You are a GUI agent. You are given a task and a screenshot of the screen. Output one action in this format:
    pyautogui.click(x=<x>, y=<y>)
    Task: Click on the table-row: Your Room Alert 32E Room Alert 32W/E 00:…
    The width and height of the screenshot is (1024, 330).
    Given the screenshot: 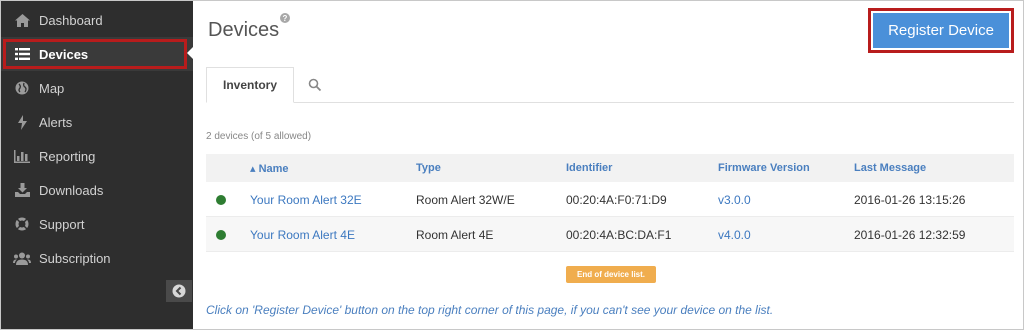 What is the action you would take?
    pyautogui.click(x=610, y=199)
    